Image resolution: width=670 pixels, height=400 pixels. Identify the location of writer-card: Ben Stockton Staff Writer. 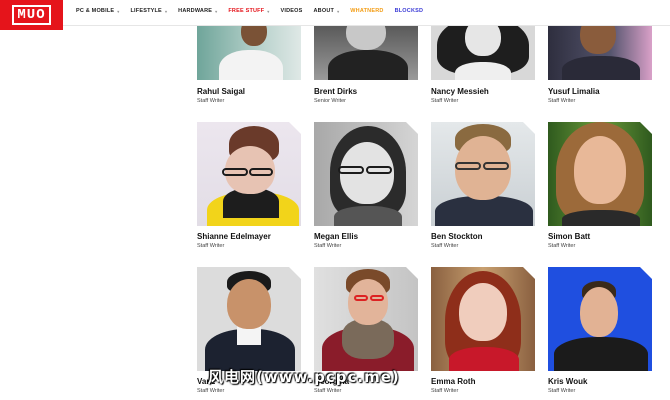
(483, 185).